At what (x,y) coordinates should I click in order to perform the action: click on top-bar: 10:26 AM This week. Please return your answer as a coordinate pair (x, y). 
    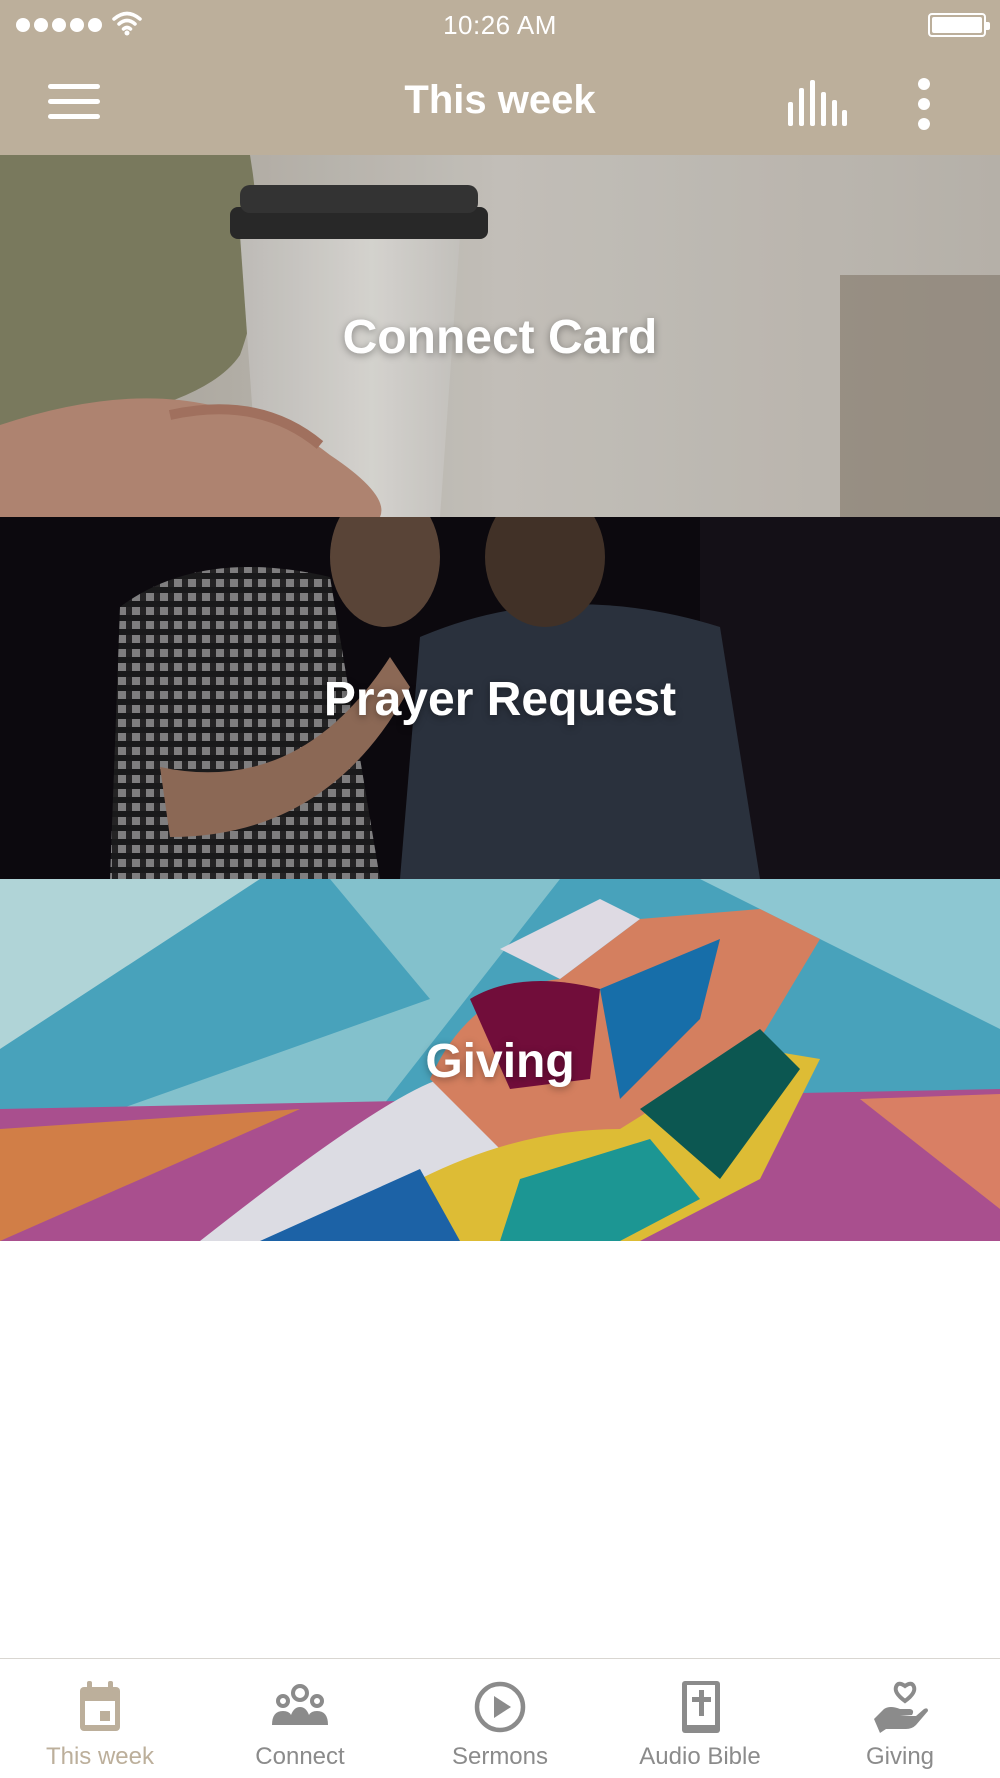
    Looking at the image, I should click on (500, 77).